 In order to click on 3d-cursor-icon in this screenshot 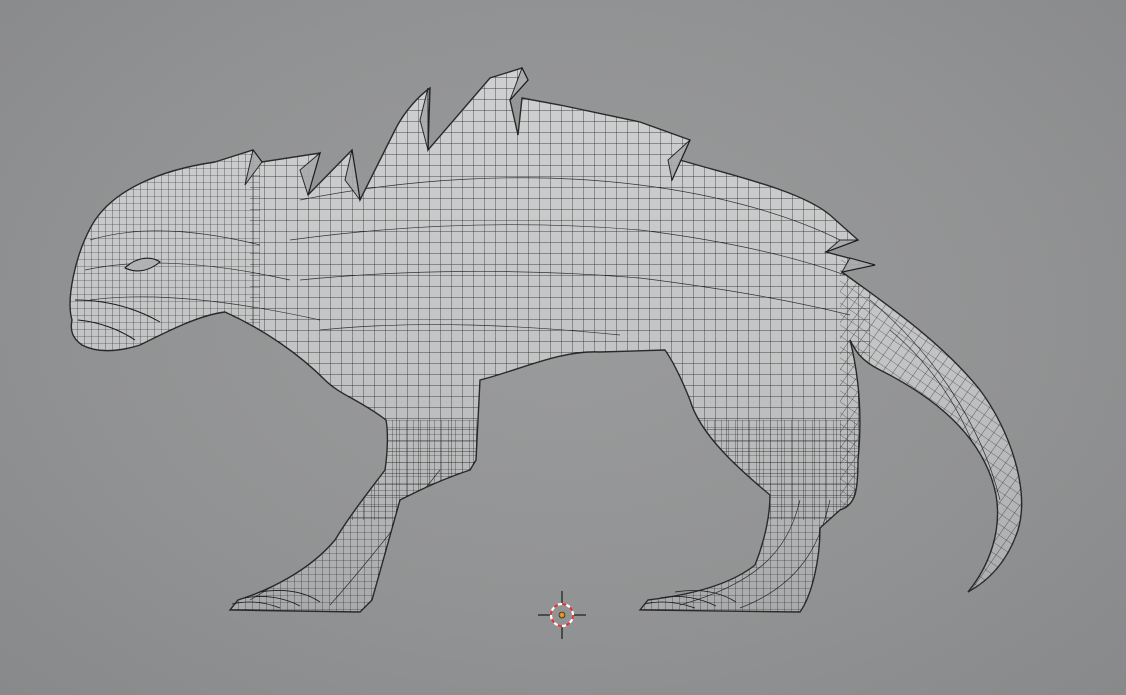, I will do `click(562, 615)`.